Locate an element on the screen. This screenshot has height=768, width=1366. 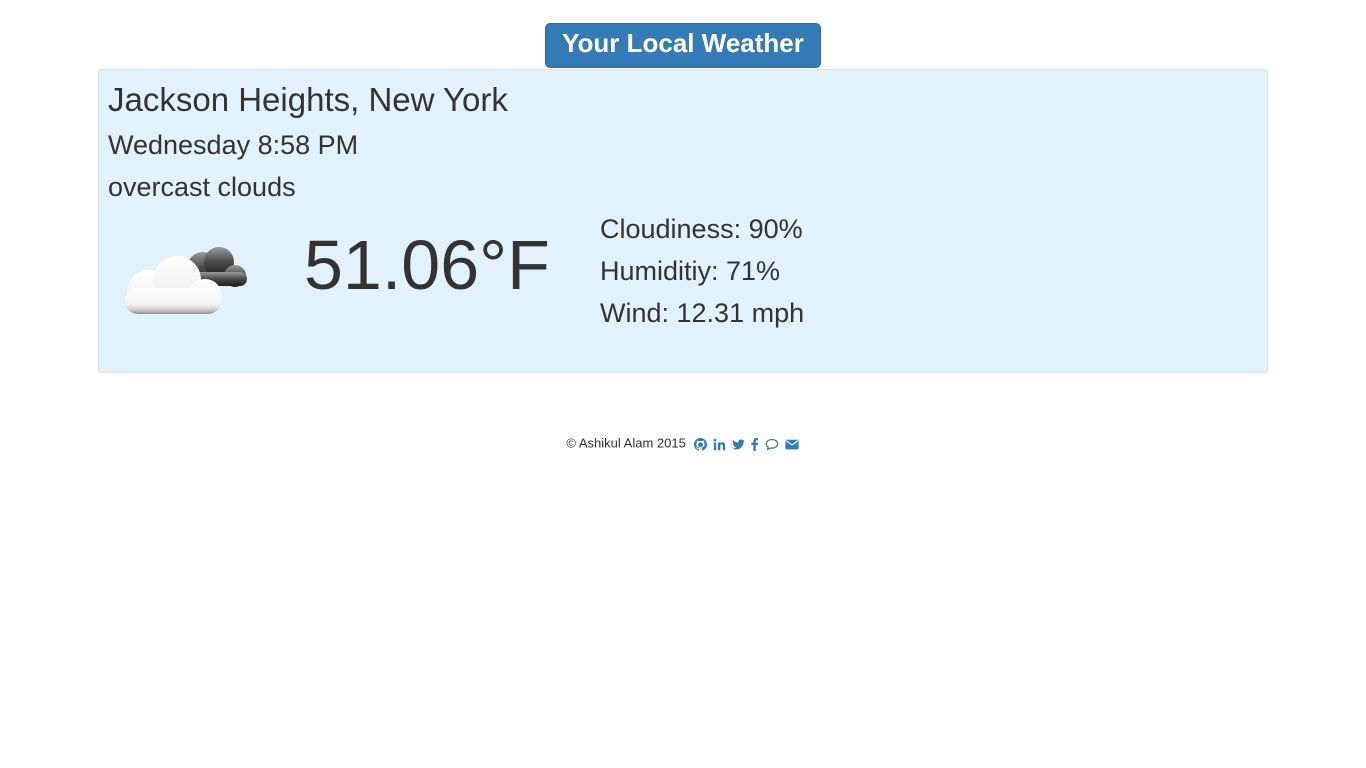
humidity-stat: Humiditiy: 71% is located at coordinates (690, 271).